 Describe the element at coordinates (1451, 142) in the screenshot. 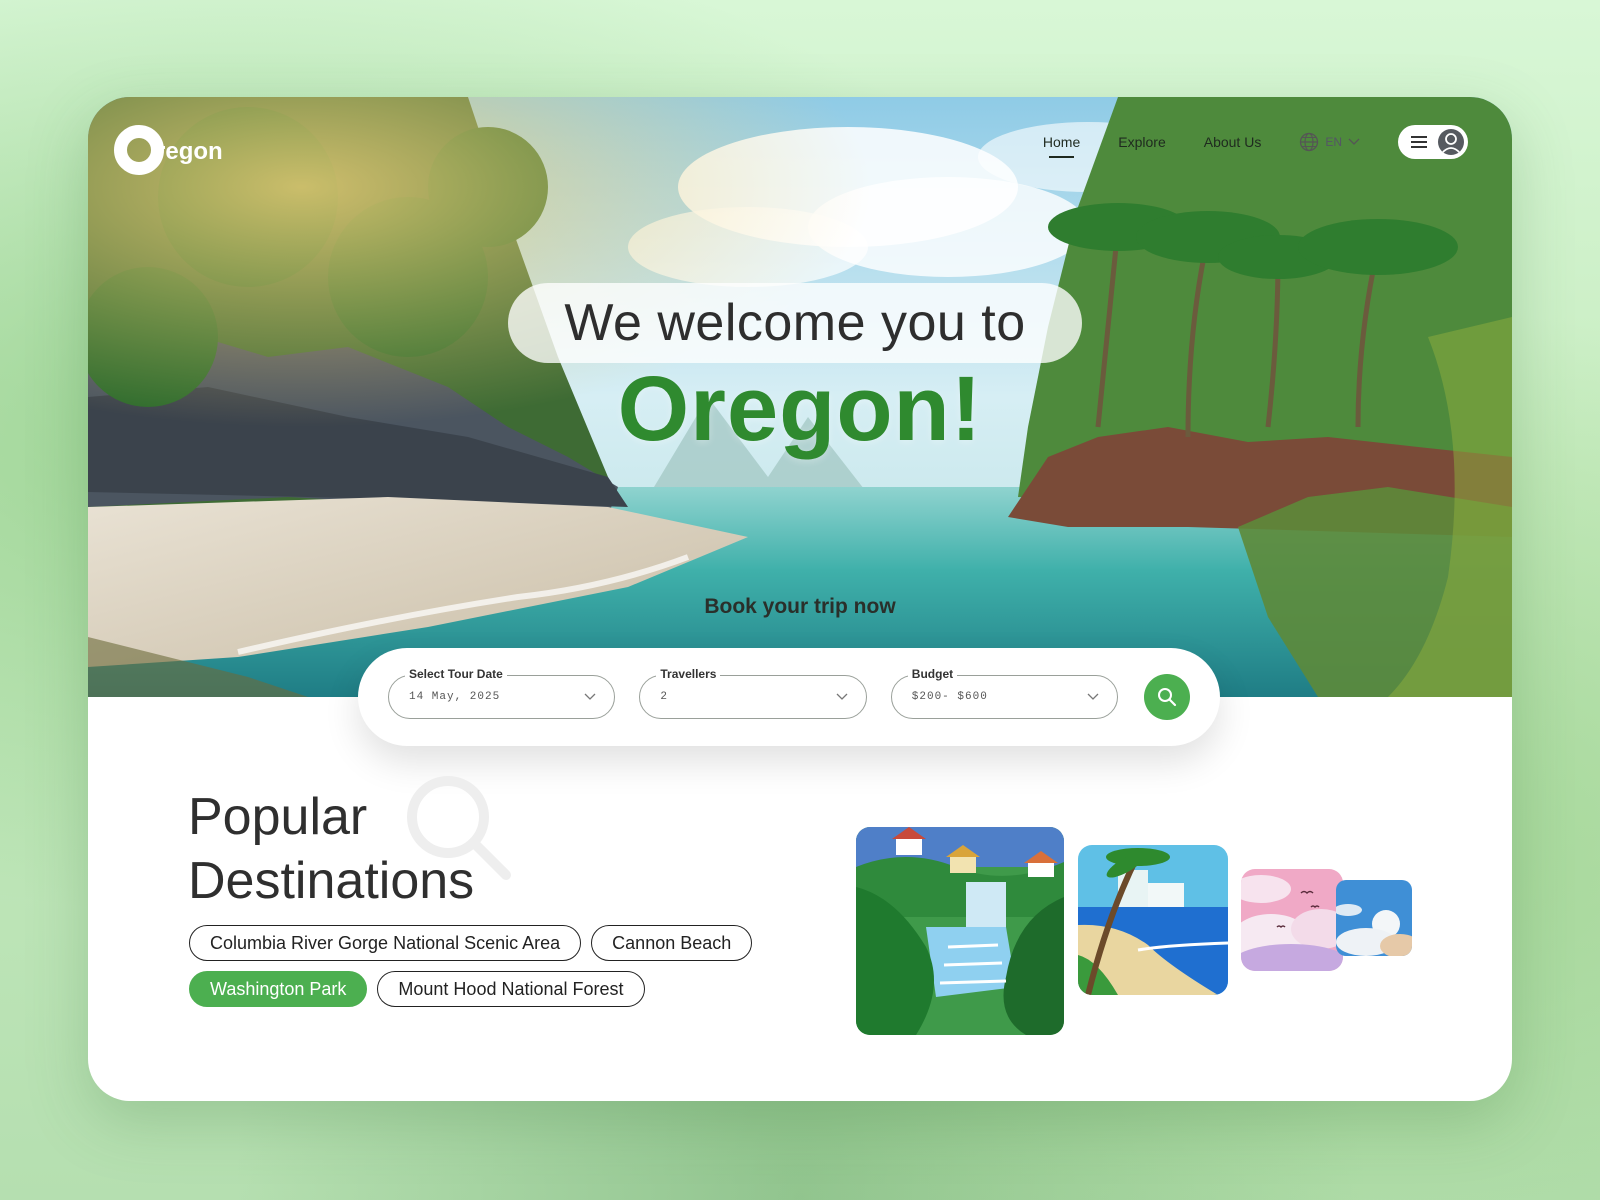

I see `user-icon` at that location.